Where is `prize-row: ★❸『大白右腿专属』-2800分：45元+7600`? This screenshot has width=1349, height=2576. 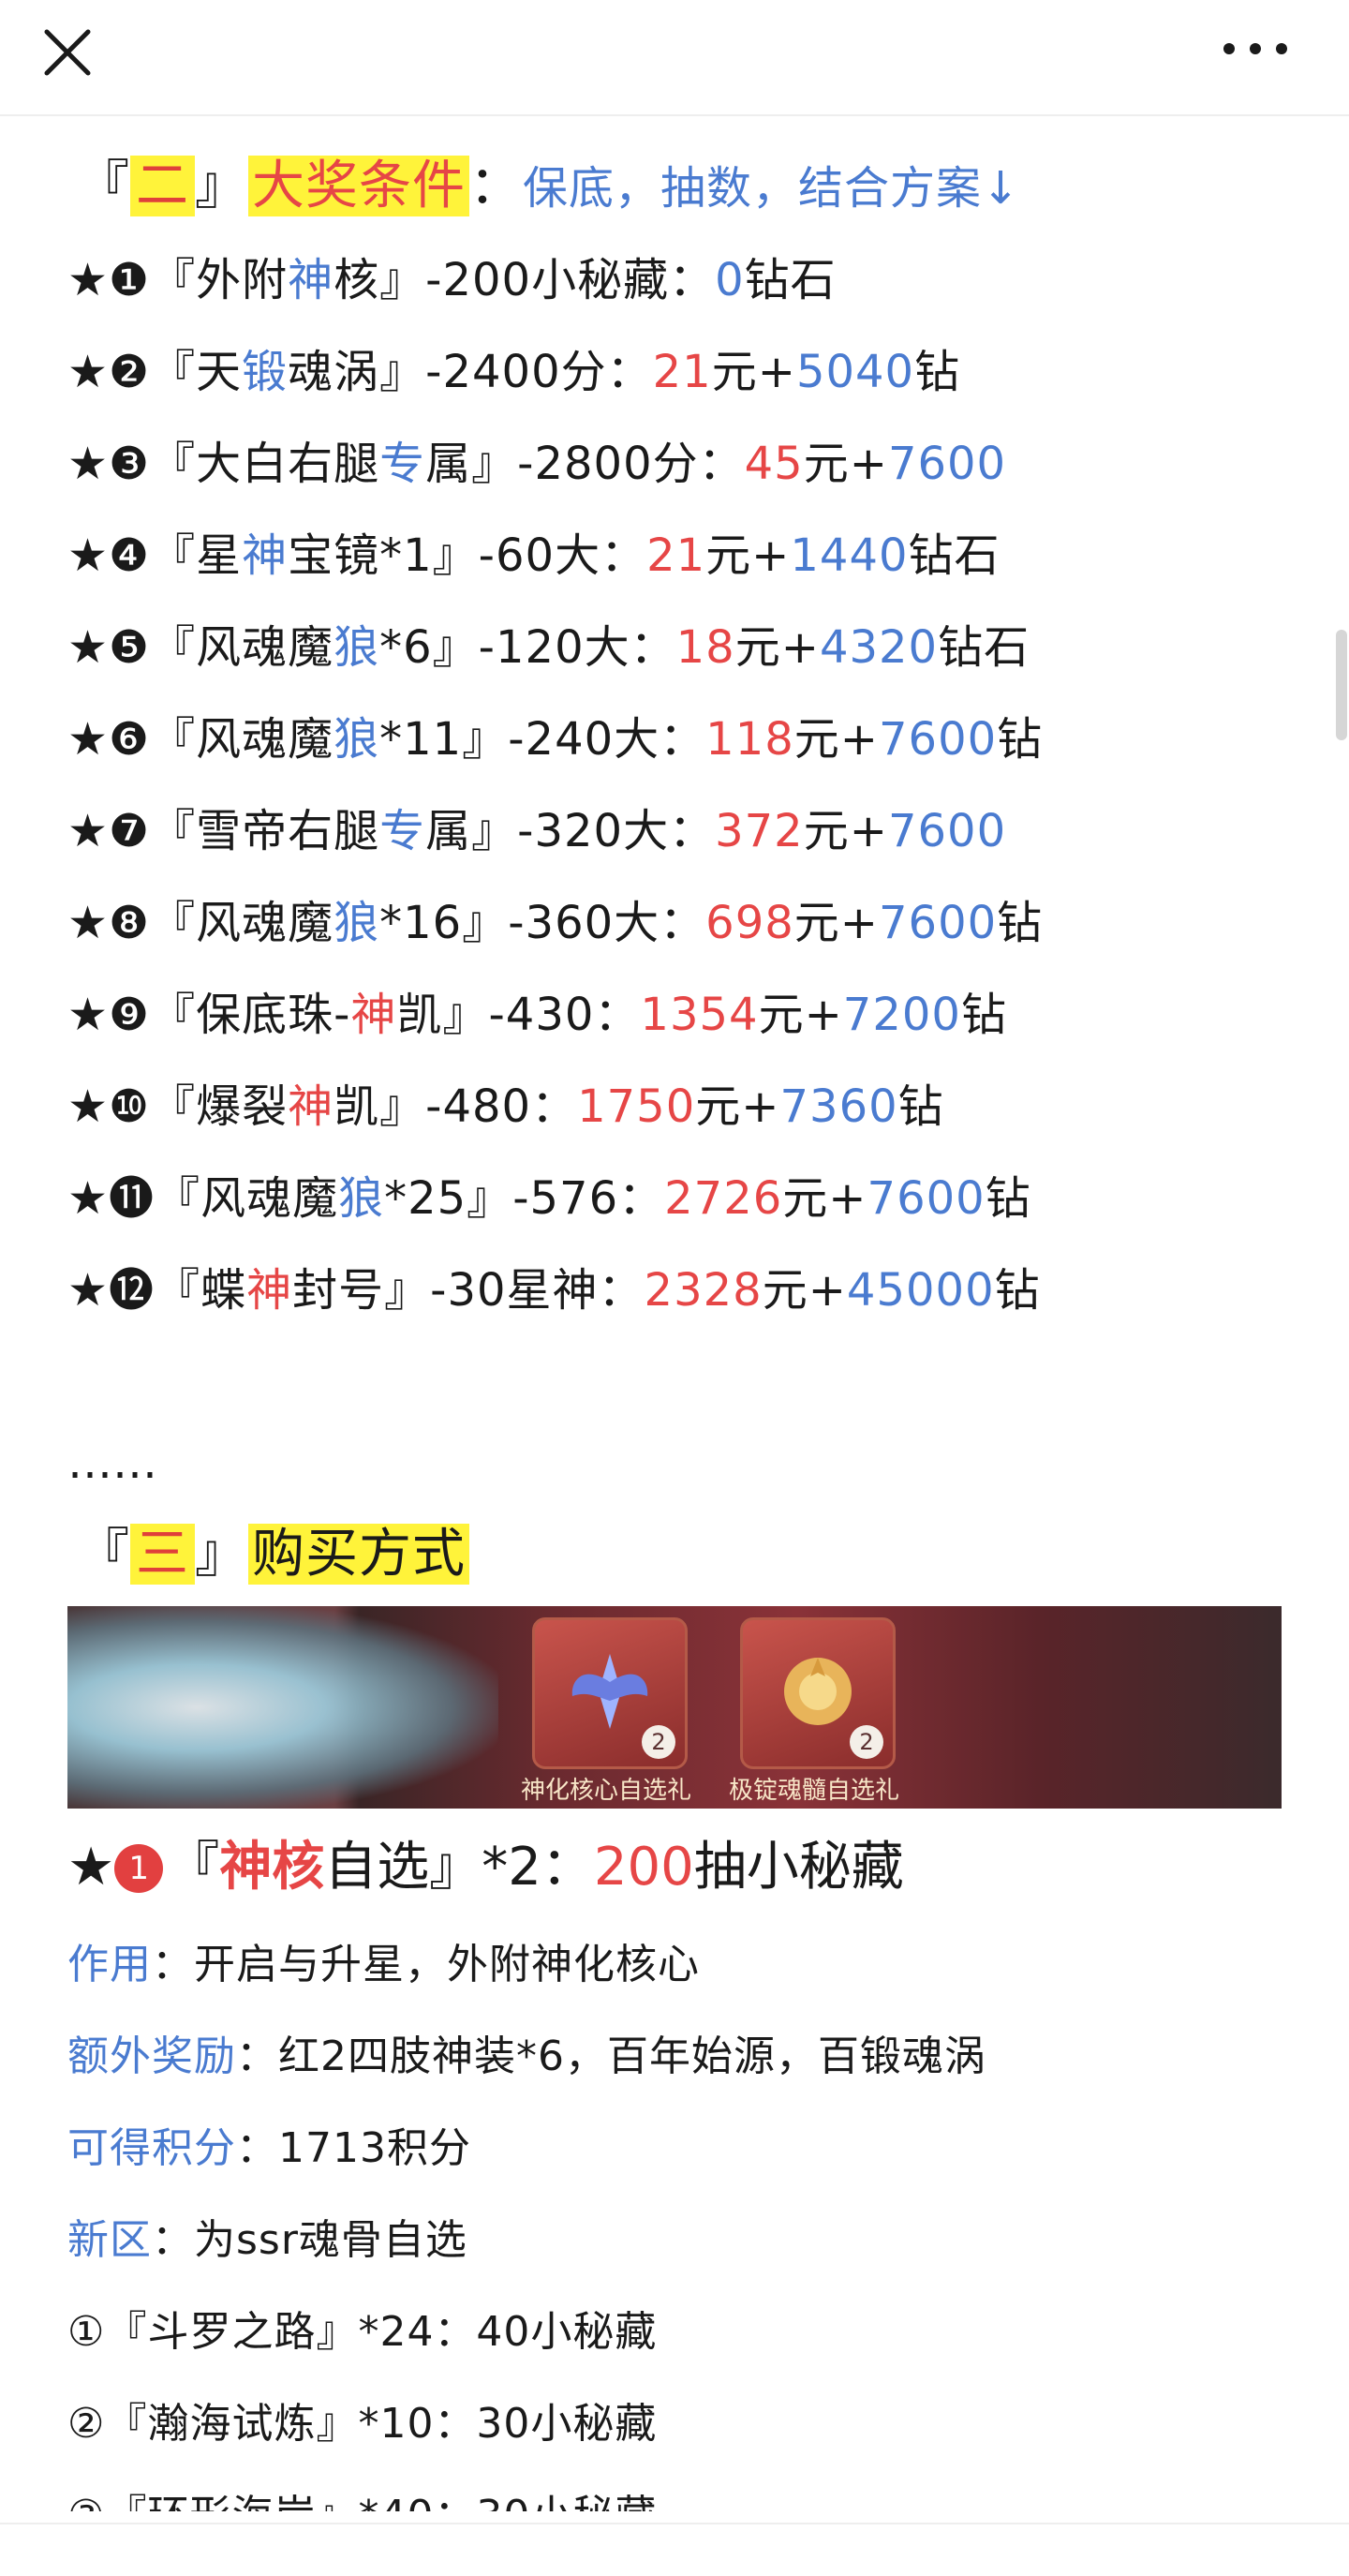
prize-row: ★❸『大白右腿专属』-2800分：45元+7600 is located at coordinates (681, 464).